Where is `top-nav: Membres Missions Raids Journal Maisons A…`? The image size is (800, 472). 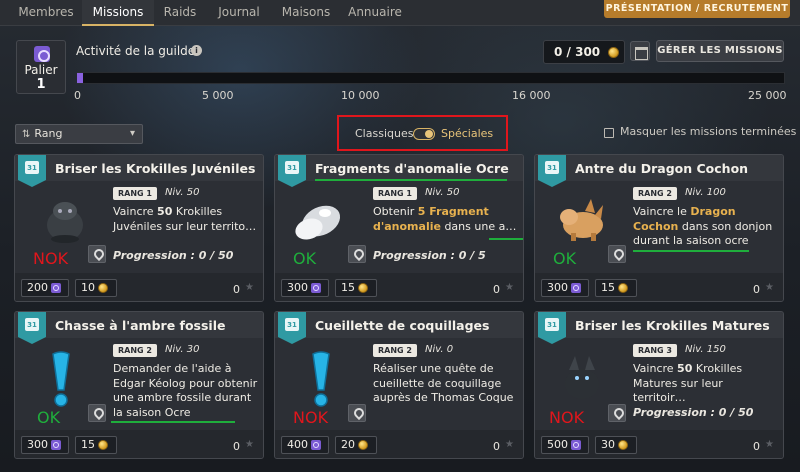 top-nav: Membres Missions Raids Journal Maisons A… is located at coordinates (400, 13).